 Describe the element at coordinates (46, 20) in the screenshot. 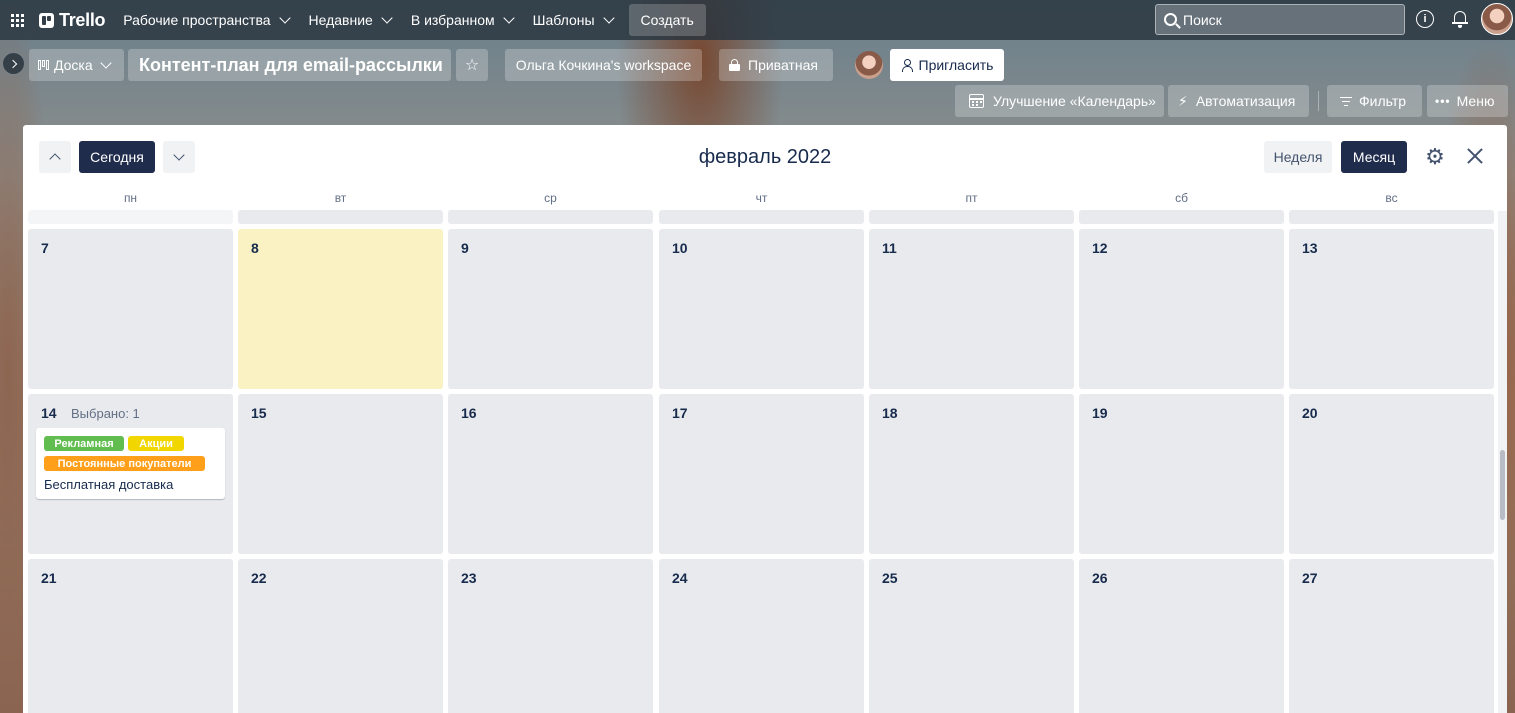

I see `trello-logo-icon` at that location.